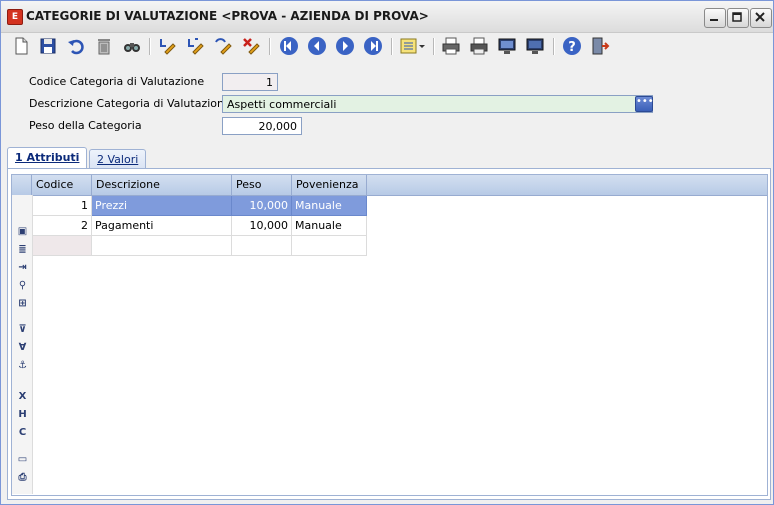  Describe the element at coordinates (262, 246) in the screenshot. I see `cell-peso-new` at that location.